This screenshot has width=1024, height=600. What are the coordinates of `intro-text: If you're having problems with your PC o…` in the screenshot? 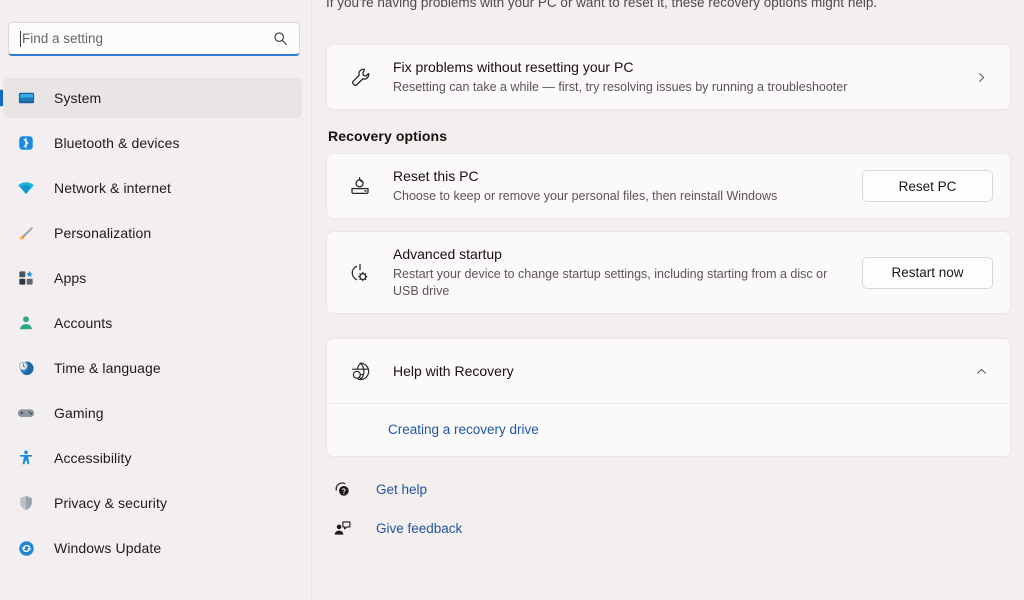 It's located at (602, 5).